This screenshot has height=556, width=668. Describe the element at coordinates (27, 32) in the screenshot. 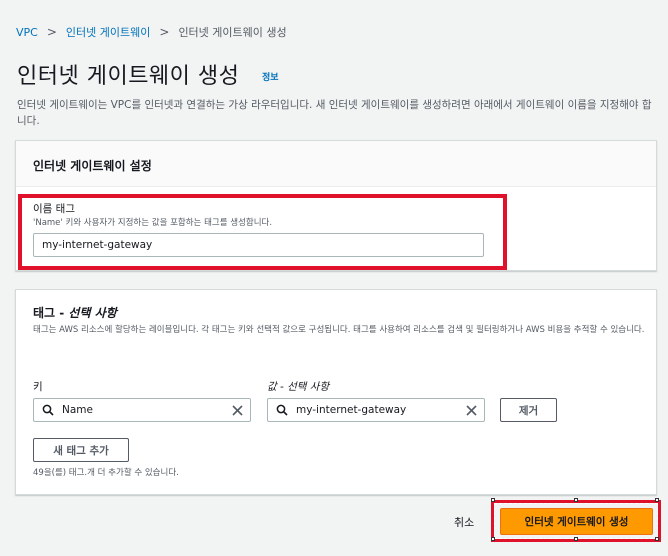

I see `breadcrumb-vpc-link: VPC` at that location.